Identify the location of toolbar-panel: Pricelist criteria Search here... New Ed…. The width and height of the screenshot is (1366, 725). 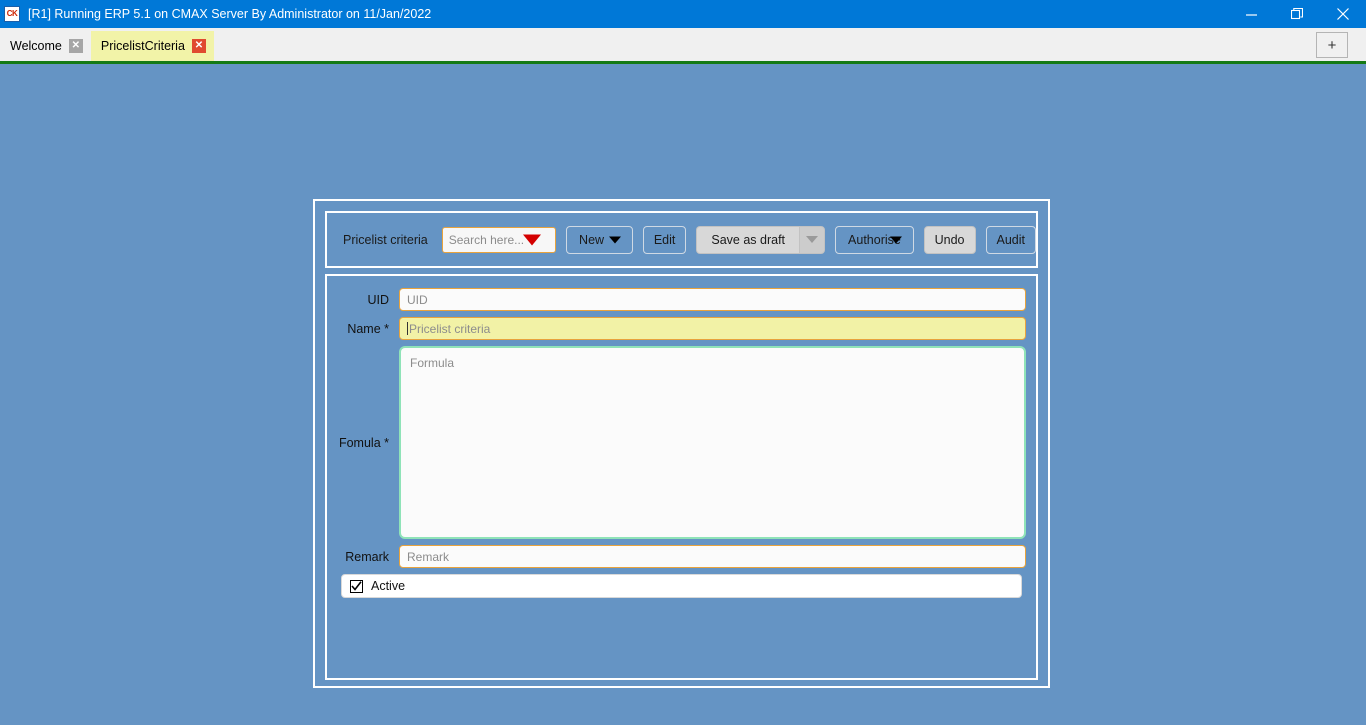
(681, 239).